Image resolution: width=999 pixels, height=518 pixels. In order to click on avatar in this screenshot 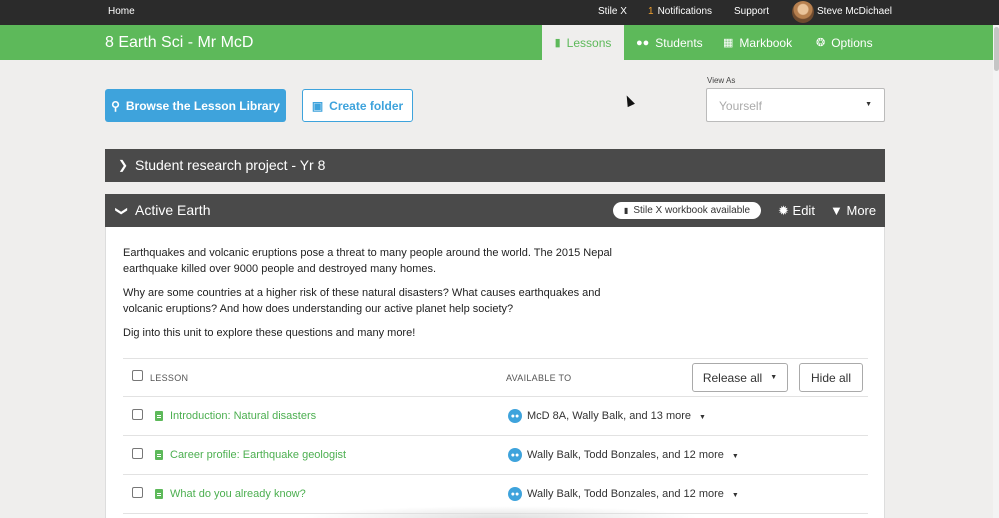, I will do `click(803, 12)`.